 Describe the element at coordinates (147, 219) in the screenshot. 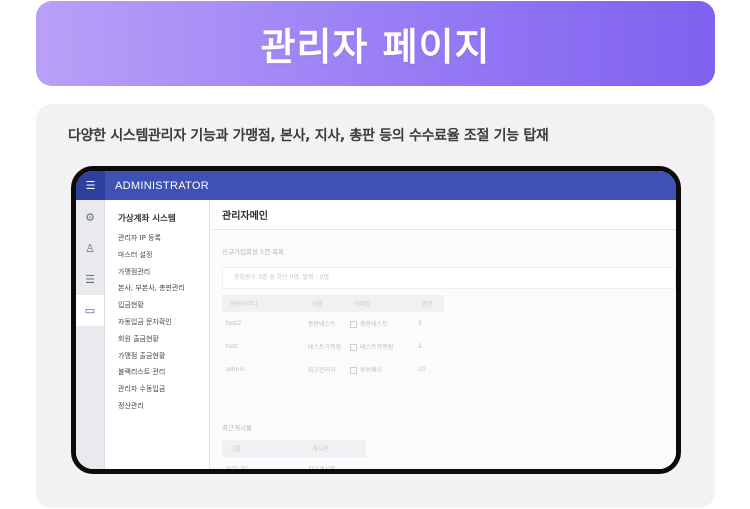

I see `sidebar-title: 가상계좌 시스템` at that location.